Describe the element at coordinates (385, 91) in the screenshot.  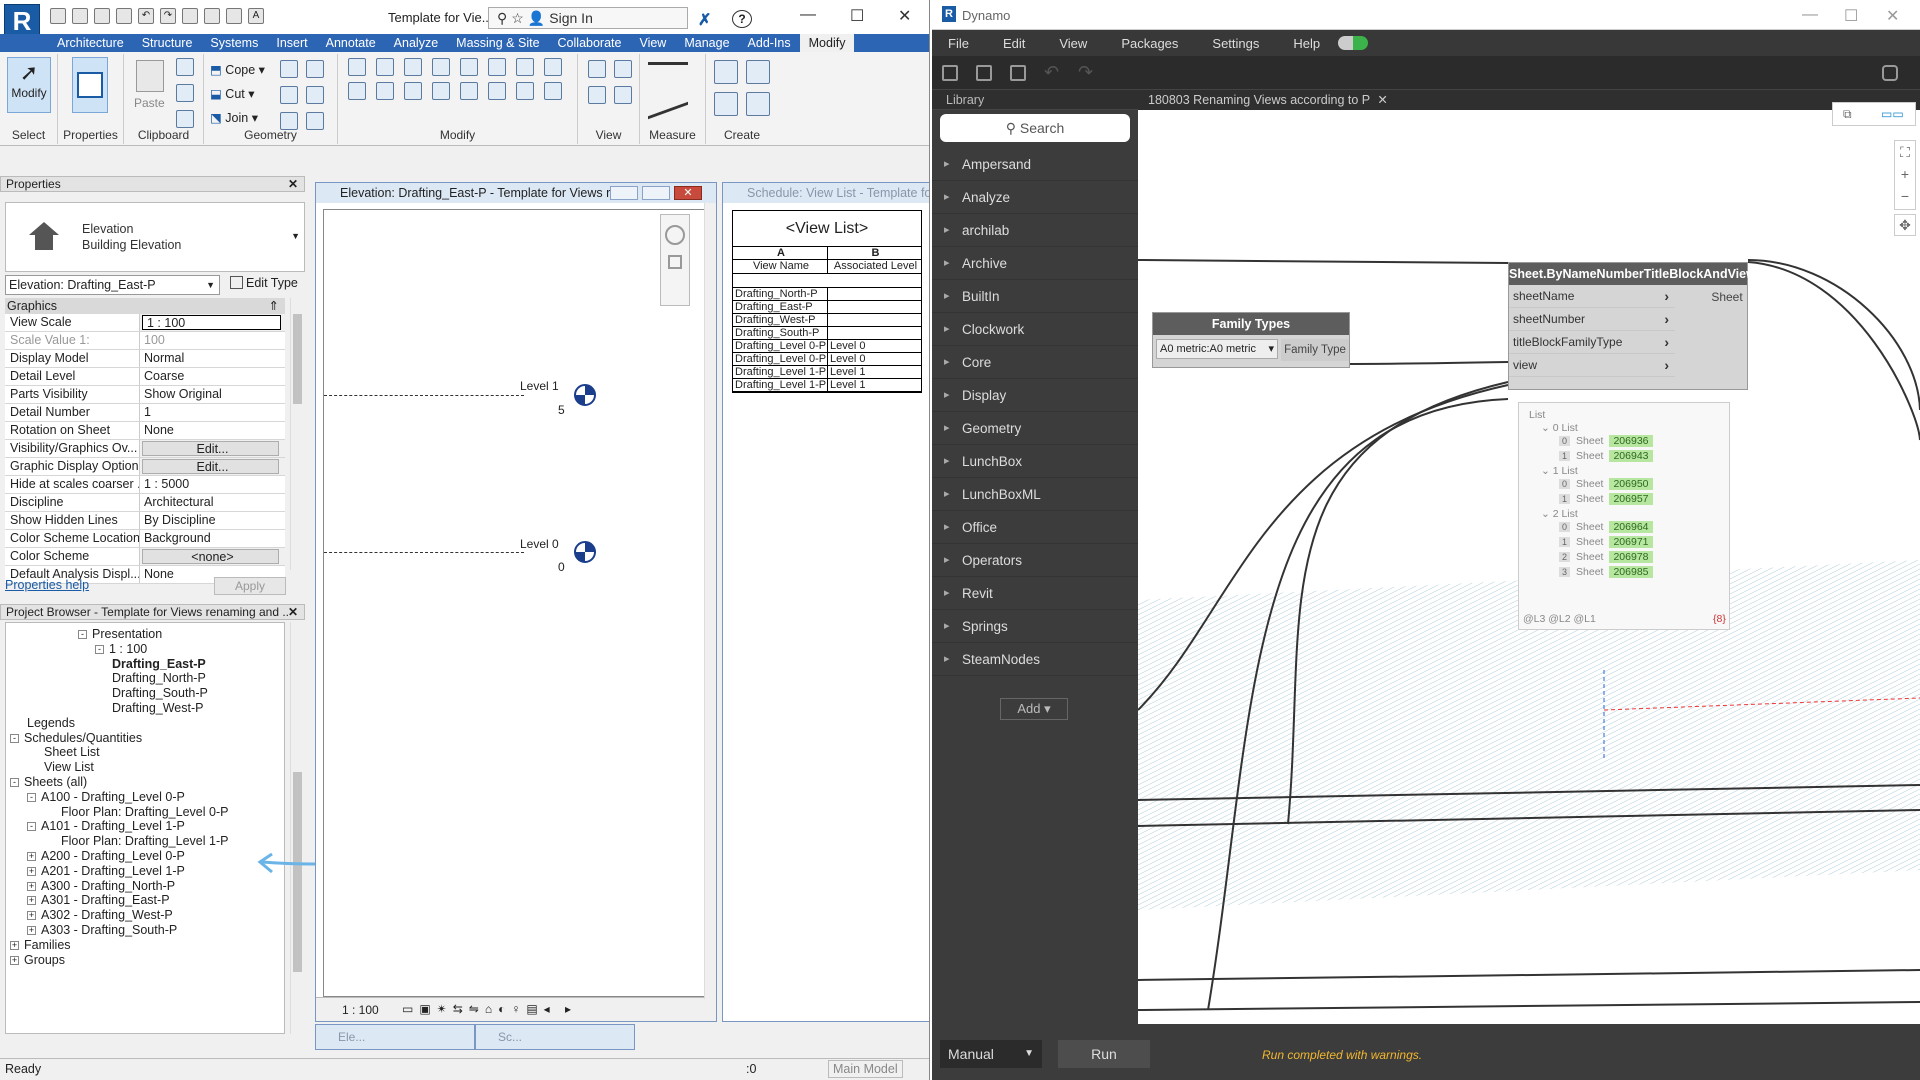
I see `trim-icon` at that location.